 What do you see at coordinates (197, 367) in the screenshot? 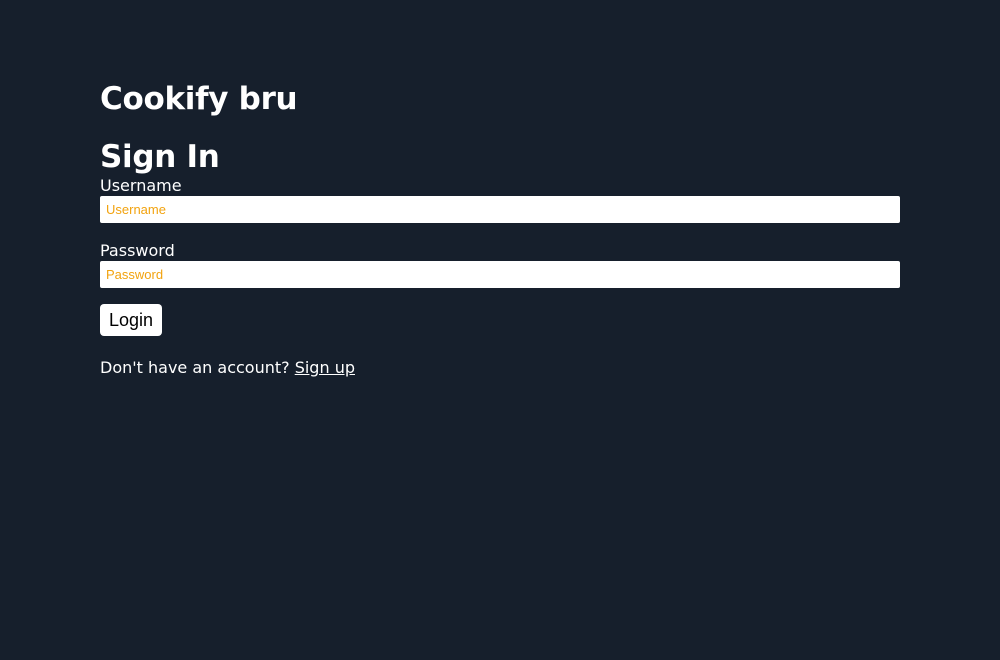
I see `signup-prompt: Don't have an account?` at bounding box center [197, 367].